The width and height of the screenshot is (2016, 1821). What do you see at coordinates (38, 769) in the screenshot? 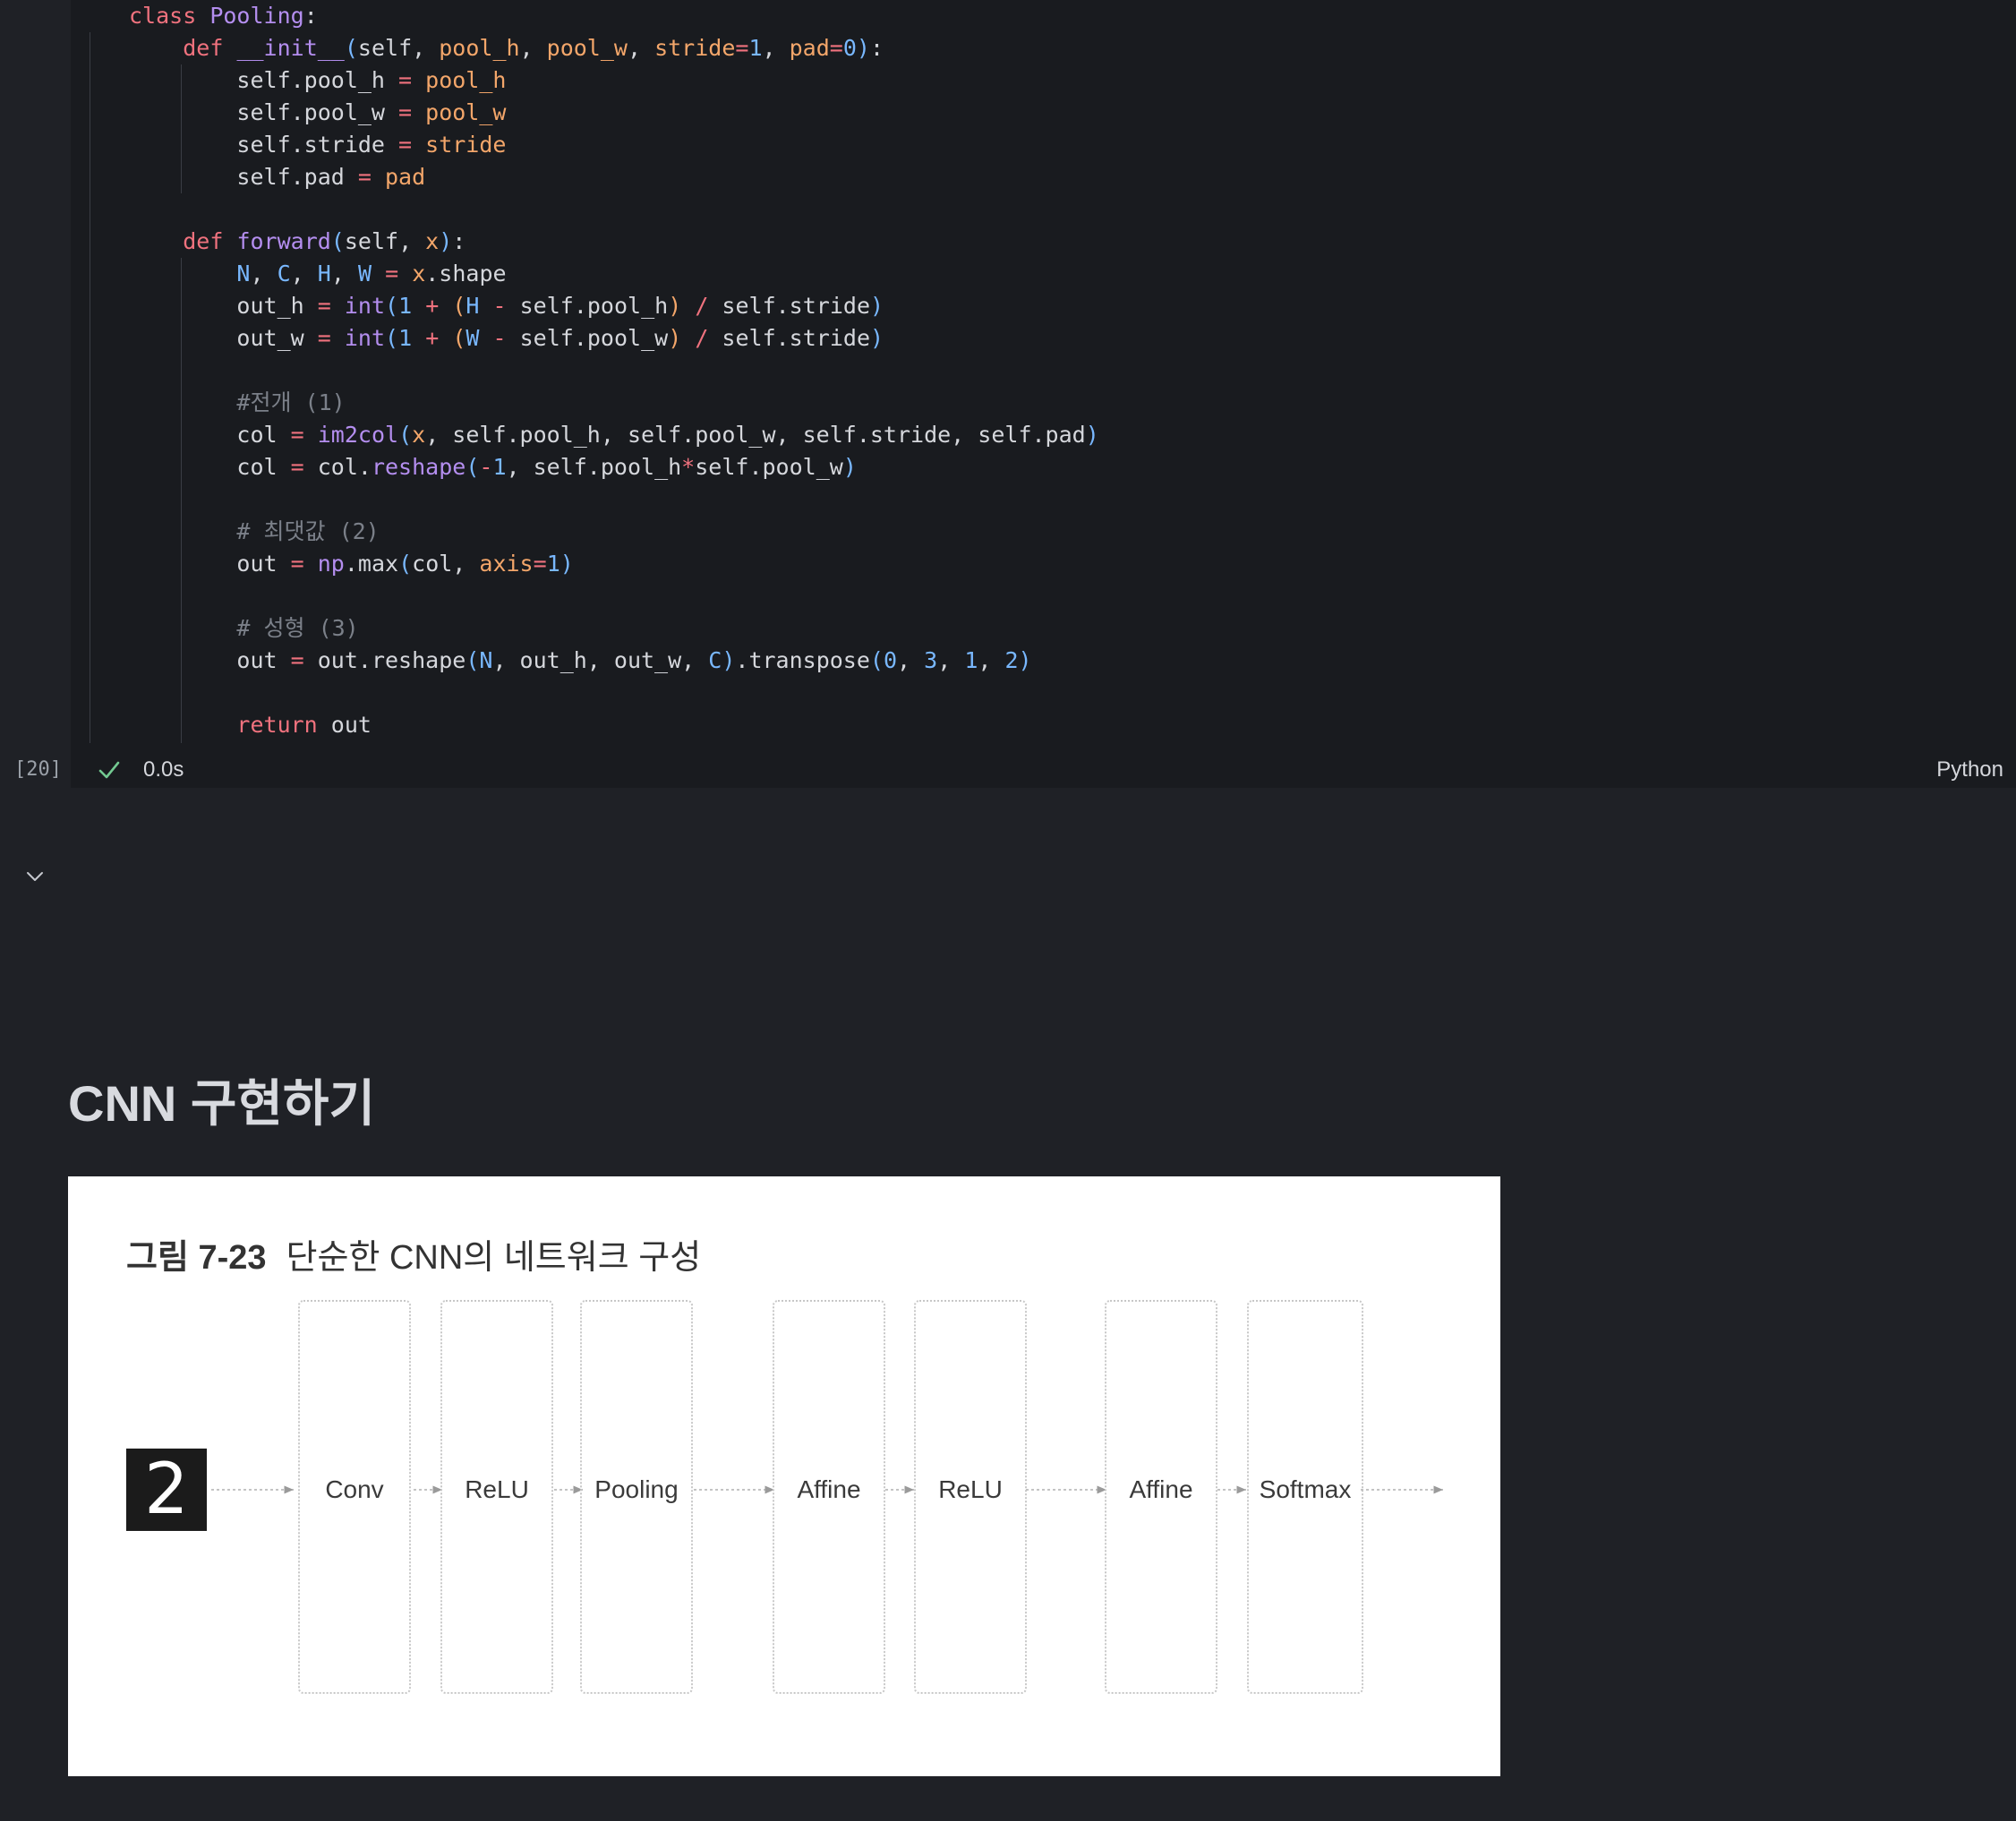
I see `execution-count: [20]` at bounding box center [38, 769].